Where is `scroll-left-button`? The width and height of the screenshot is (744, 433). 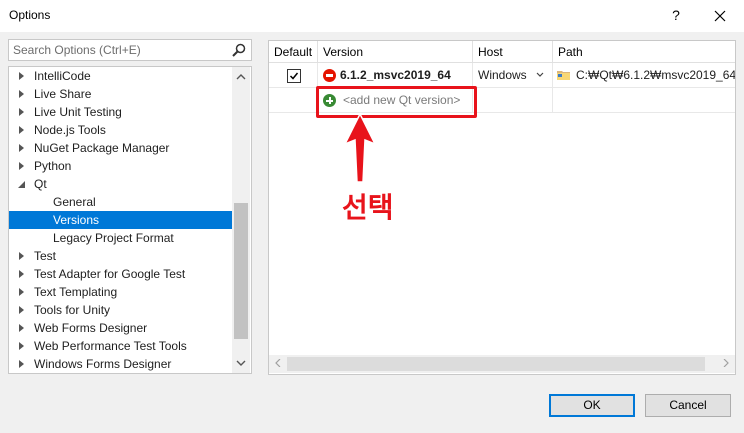 scroll-left-button is located at coordinates (278, 364).